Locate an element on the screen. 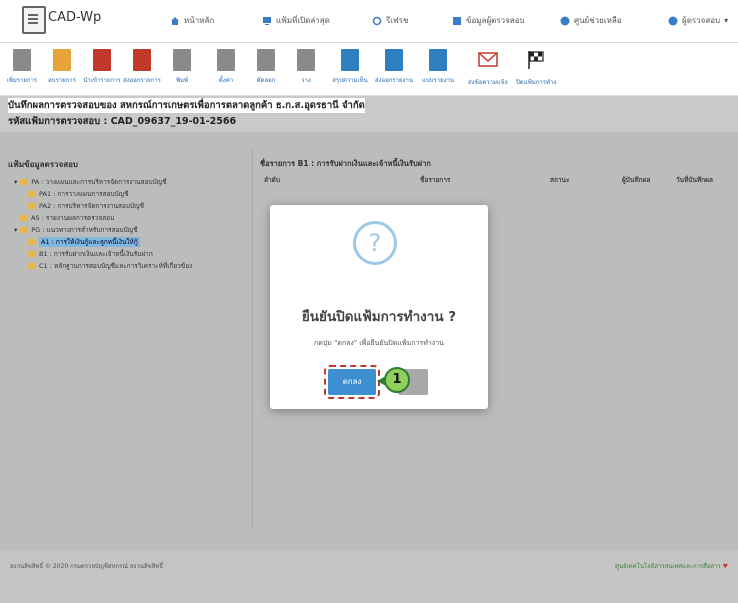 This screenshot has width=738, height=603. tree-node: AS : รายงานผลการตรวจสอบ is located at coordinates (103, 218).